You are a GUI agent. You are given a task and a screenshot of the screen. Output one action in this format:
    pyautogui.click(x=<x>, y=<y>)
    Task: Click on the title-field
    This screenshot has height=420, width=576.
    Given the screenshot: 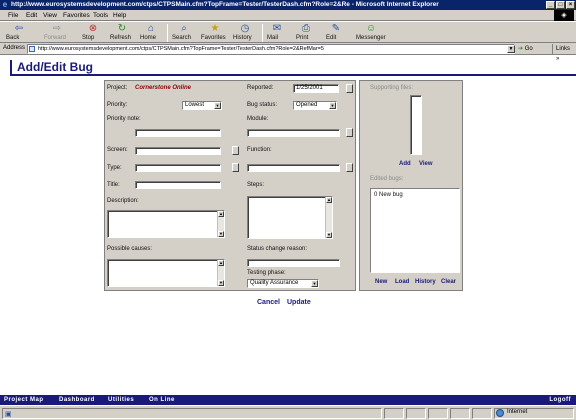 What is the action you would take?
    pyautogui.click(x=178, y=185)
    